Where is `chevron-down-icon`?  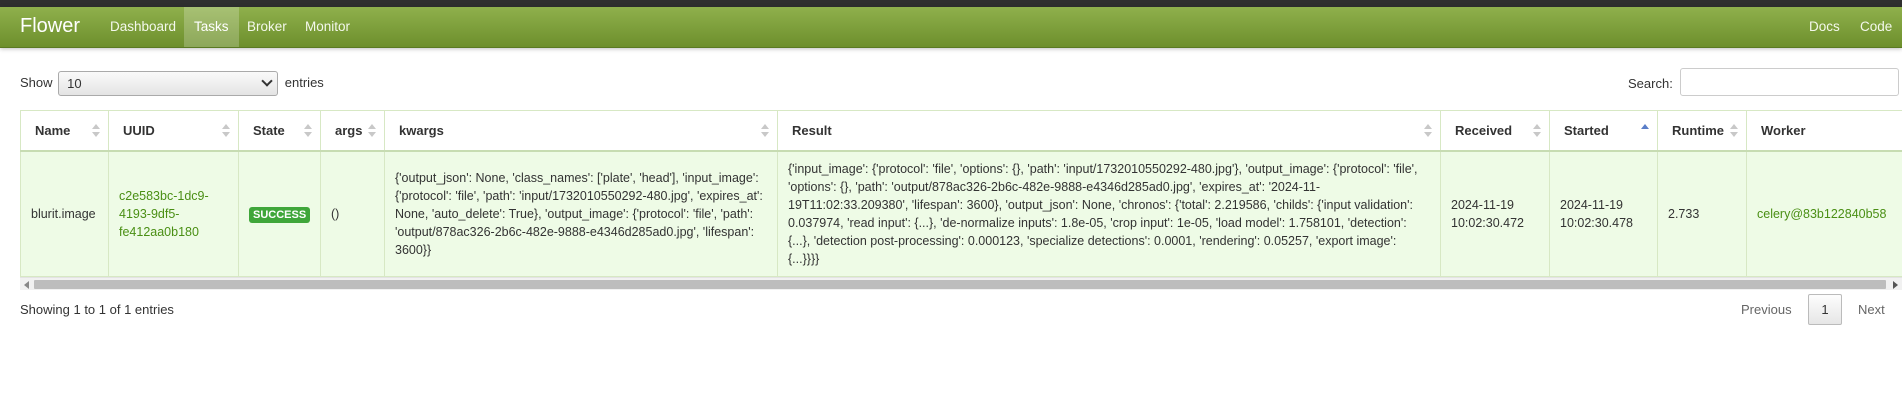 chevron-down-icon is located at coordinates (267, 81).